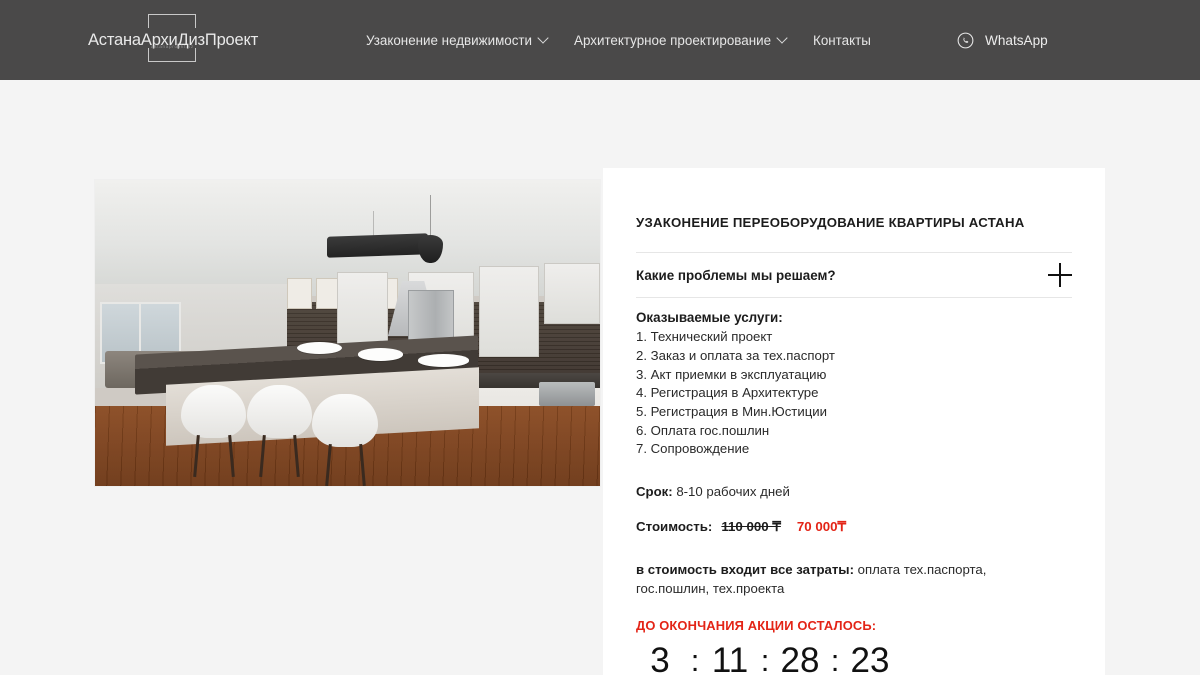 Image resolution: width=1200 pixels, height=675 pixels. What do you see at coordinates (1060, 275) in the screenshot?
I see `plus-icon` at bounding box center [1060, 275].